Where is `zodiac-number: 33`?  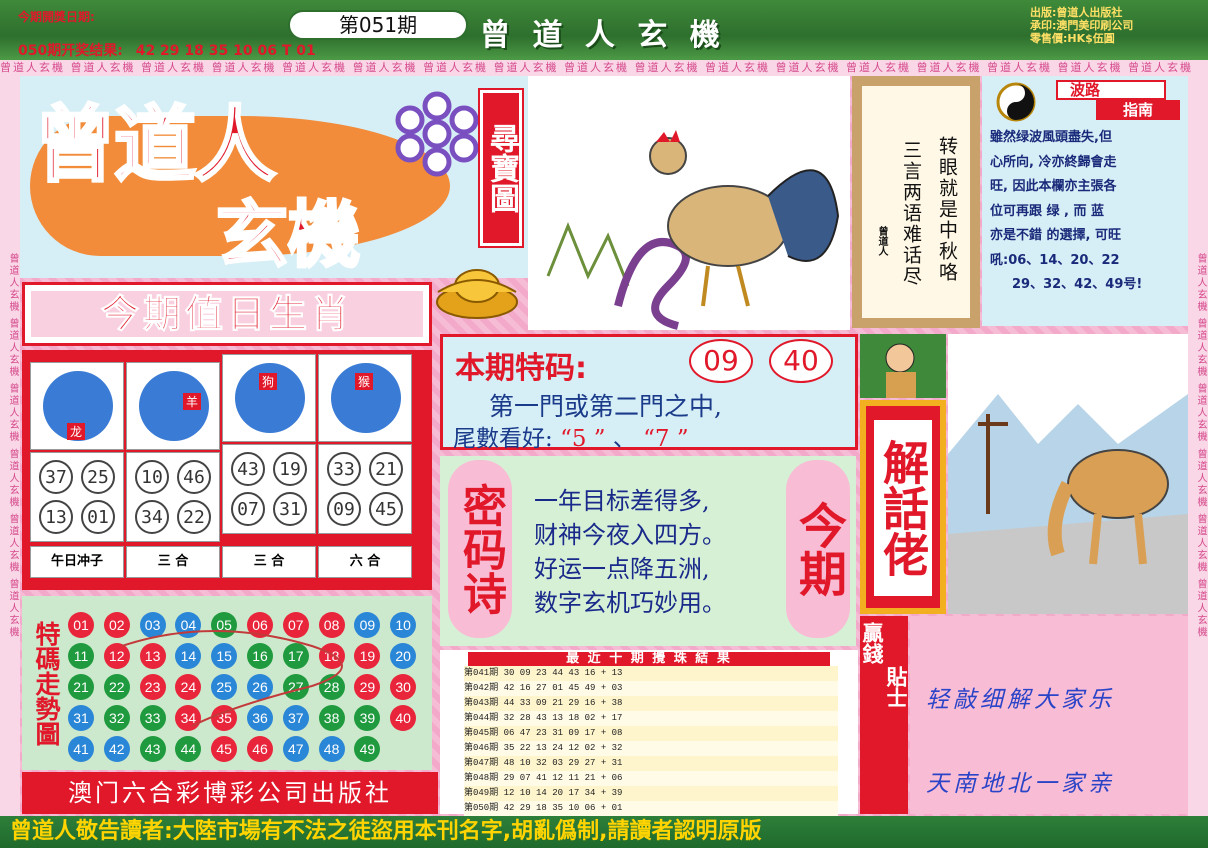 zodiac-number: 33 is located at coordinates (344, 469).